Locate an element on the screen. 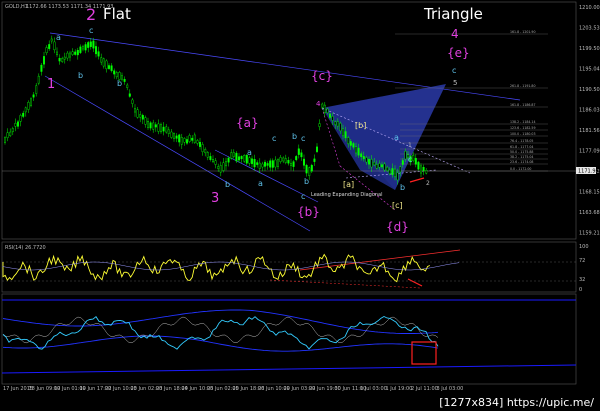  price-tick: 1163.68 is located at coordinates (589, 213).